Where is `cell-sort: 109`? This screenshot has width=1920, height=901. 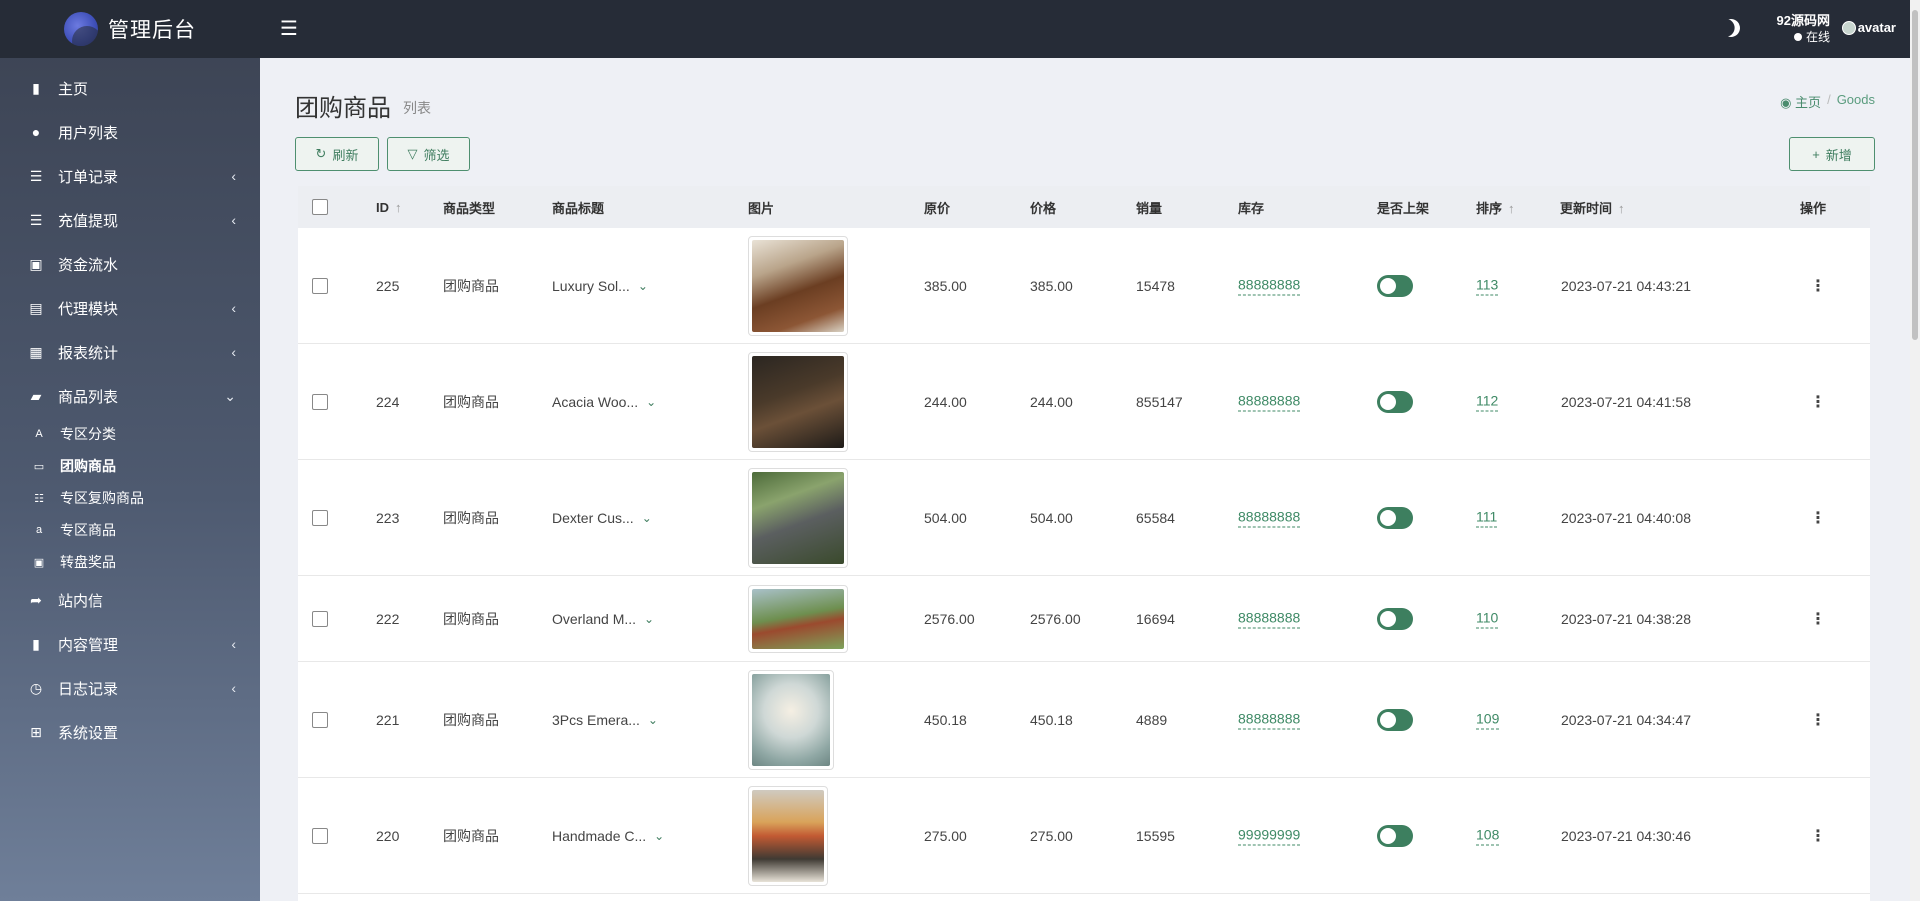 cell-sort: 109 is located at coordinates (1488, 719).